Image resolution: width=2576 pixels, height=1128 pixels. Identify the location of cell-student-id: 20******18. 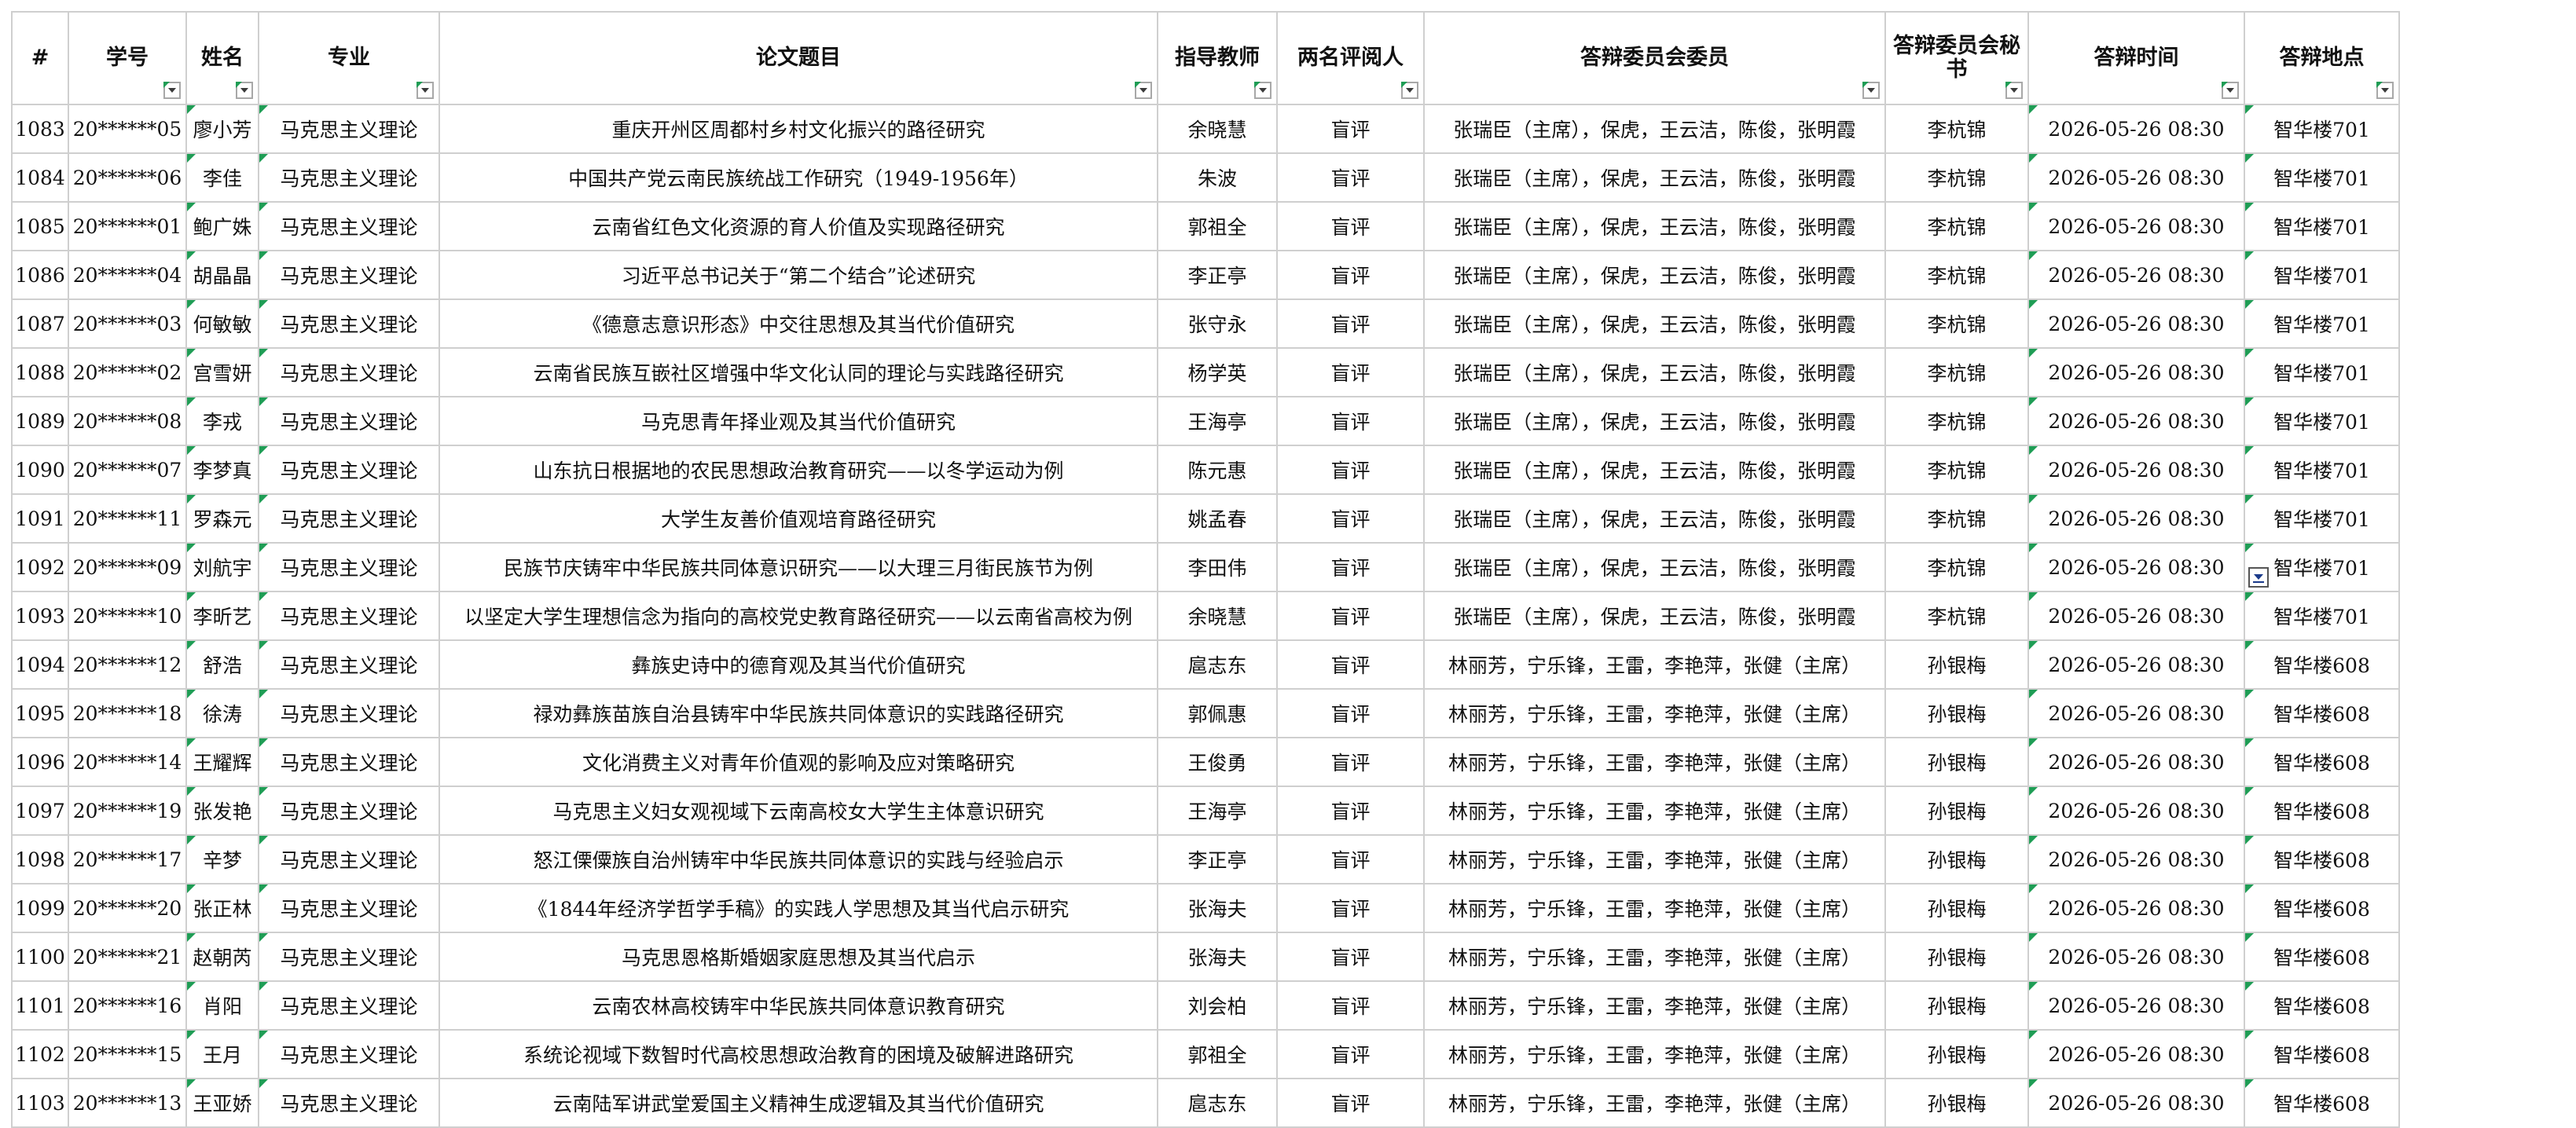
(127, 713).